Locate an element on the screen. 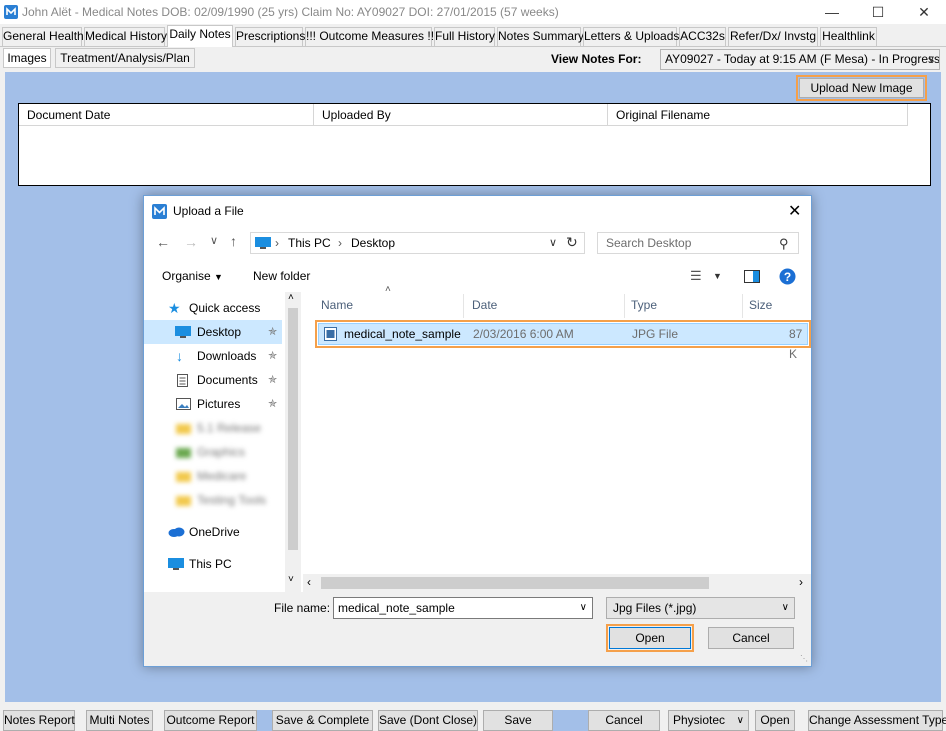  document-icon is located at coordinates (182, 380).